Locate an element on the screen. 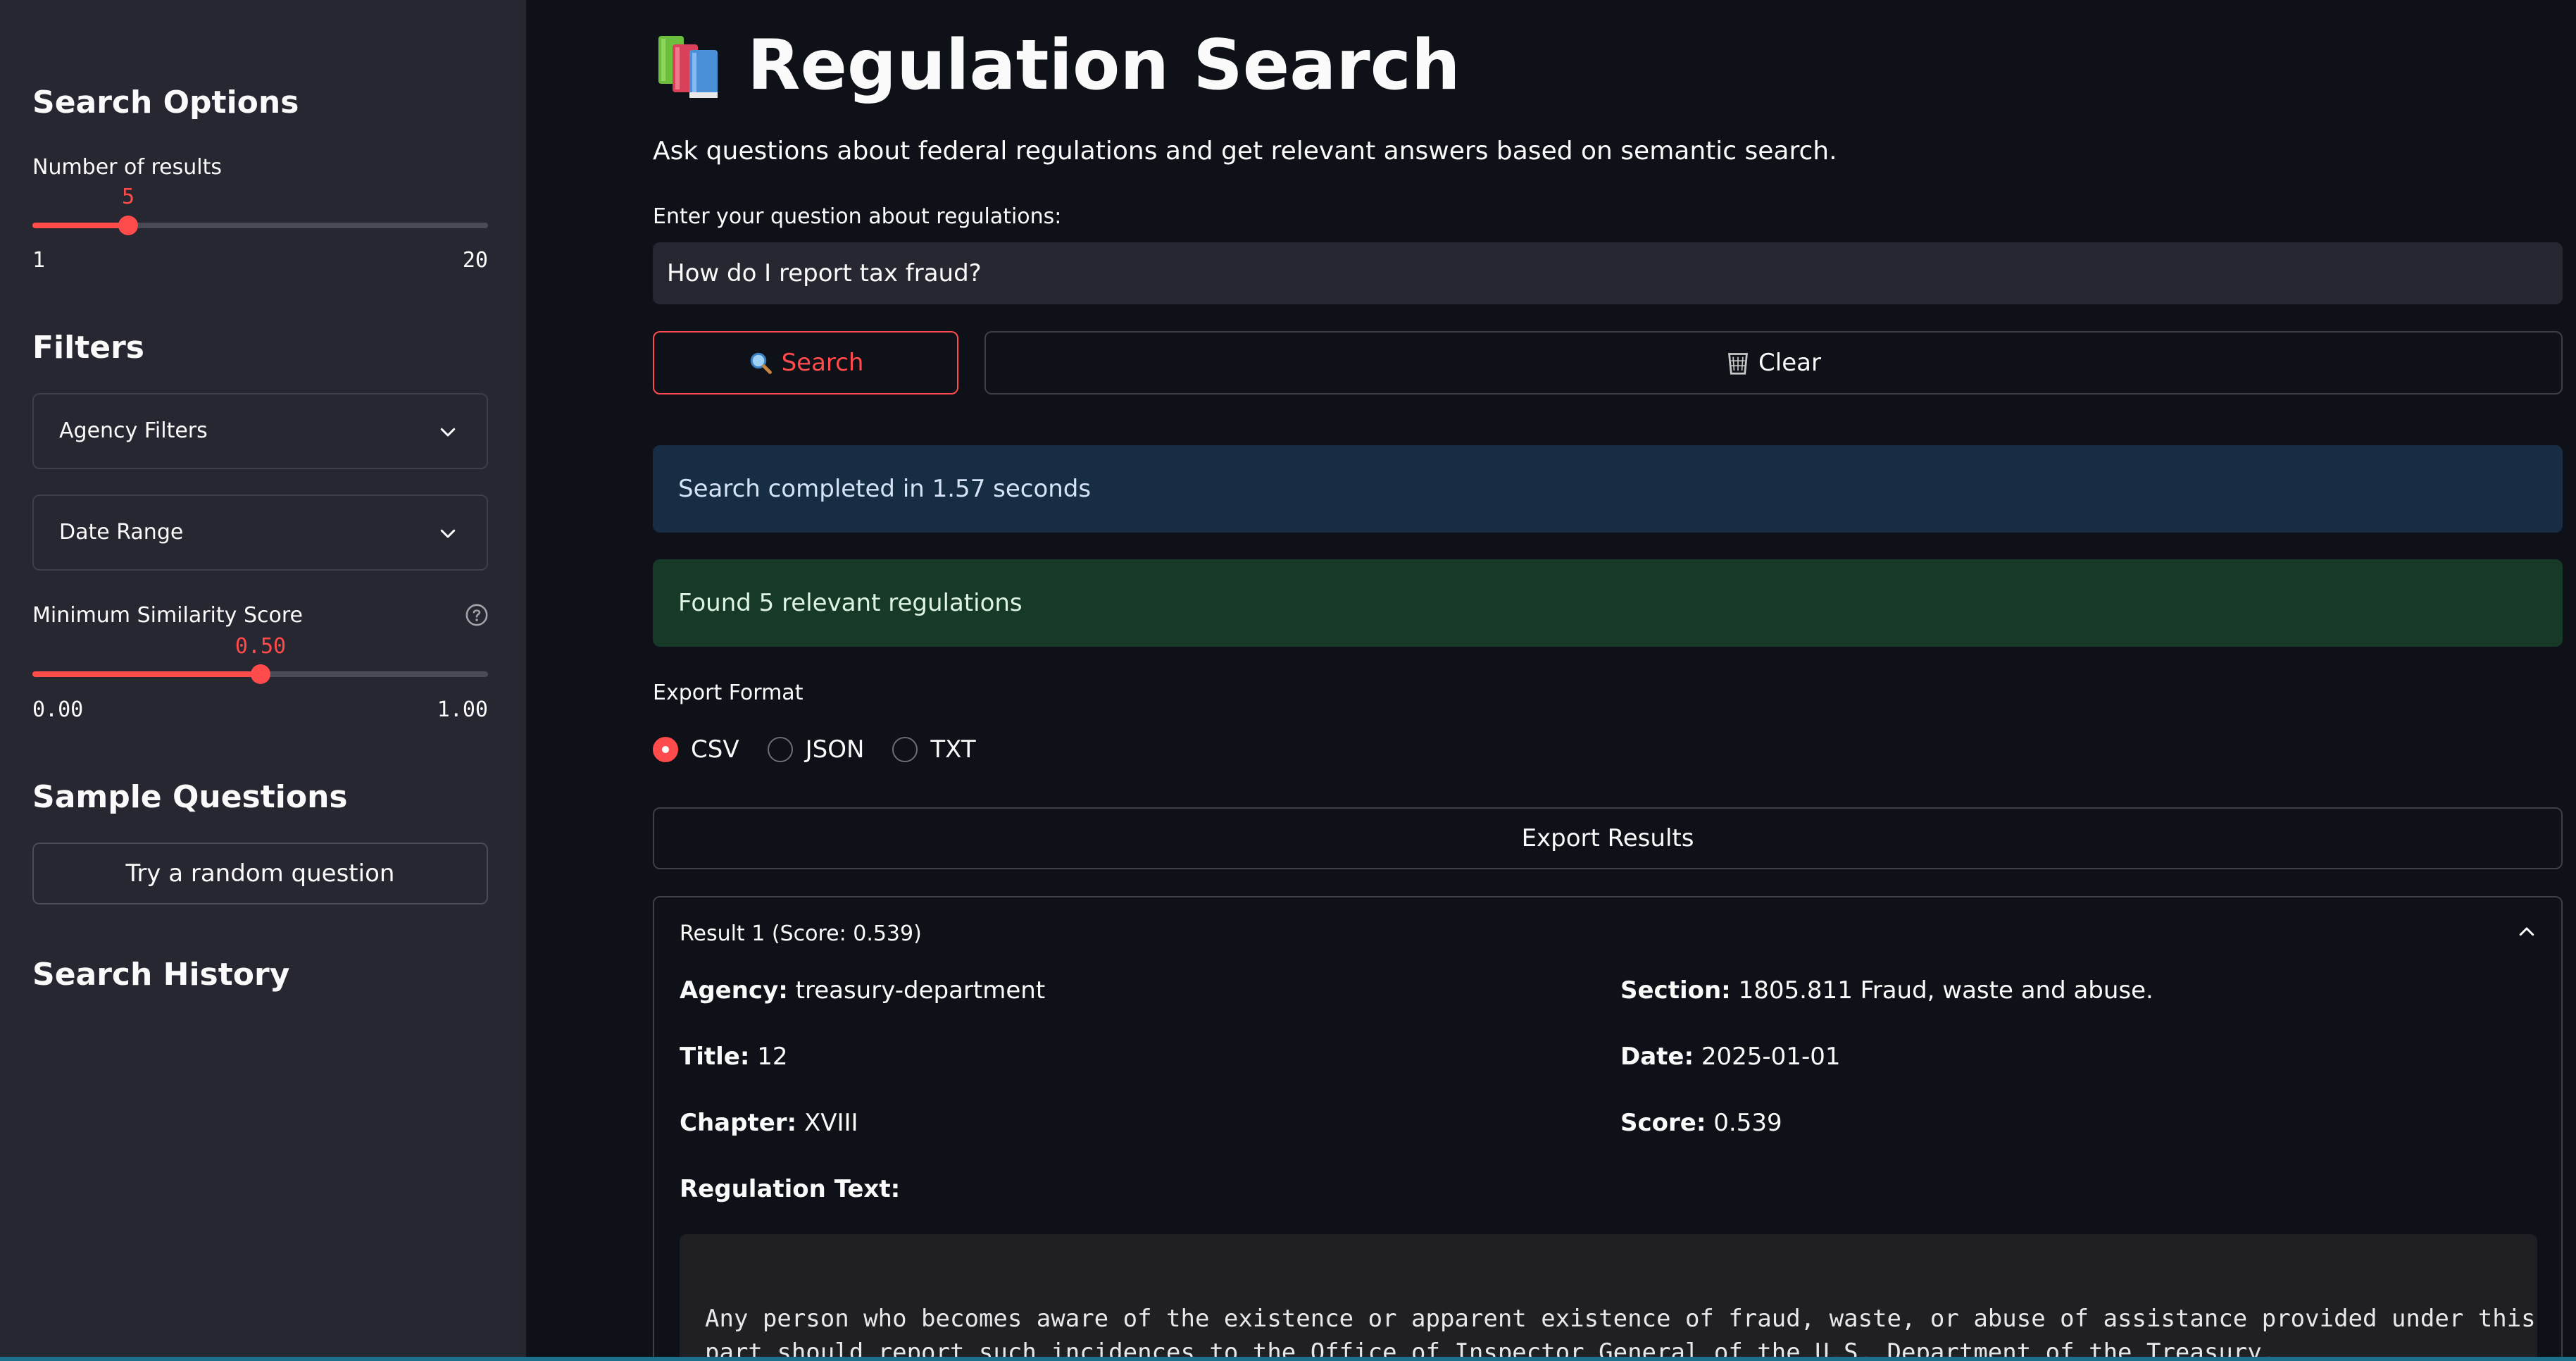 This screenshot has width=2576, height=1361. radio-csv: CSV is located at coordinates (696, 749).